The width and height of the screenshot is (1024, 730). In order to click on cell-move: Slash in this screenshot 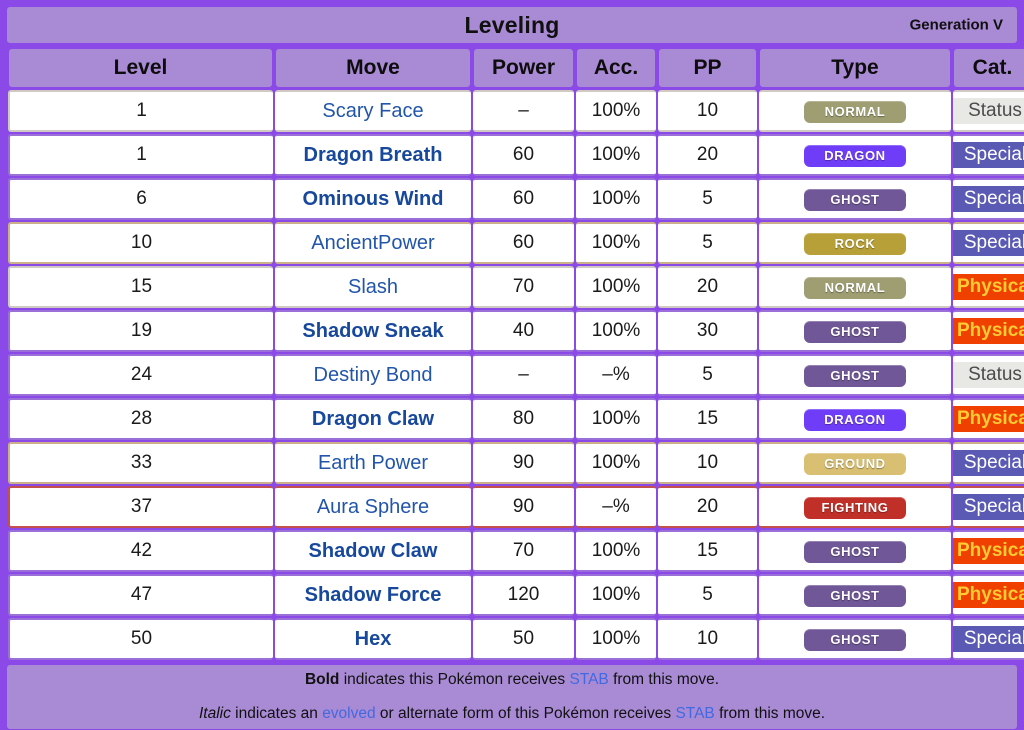, I will do `click(373, 287)`.